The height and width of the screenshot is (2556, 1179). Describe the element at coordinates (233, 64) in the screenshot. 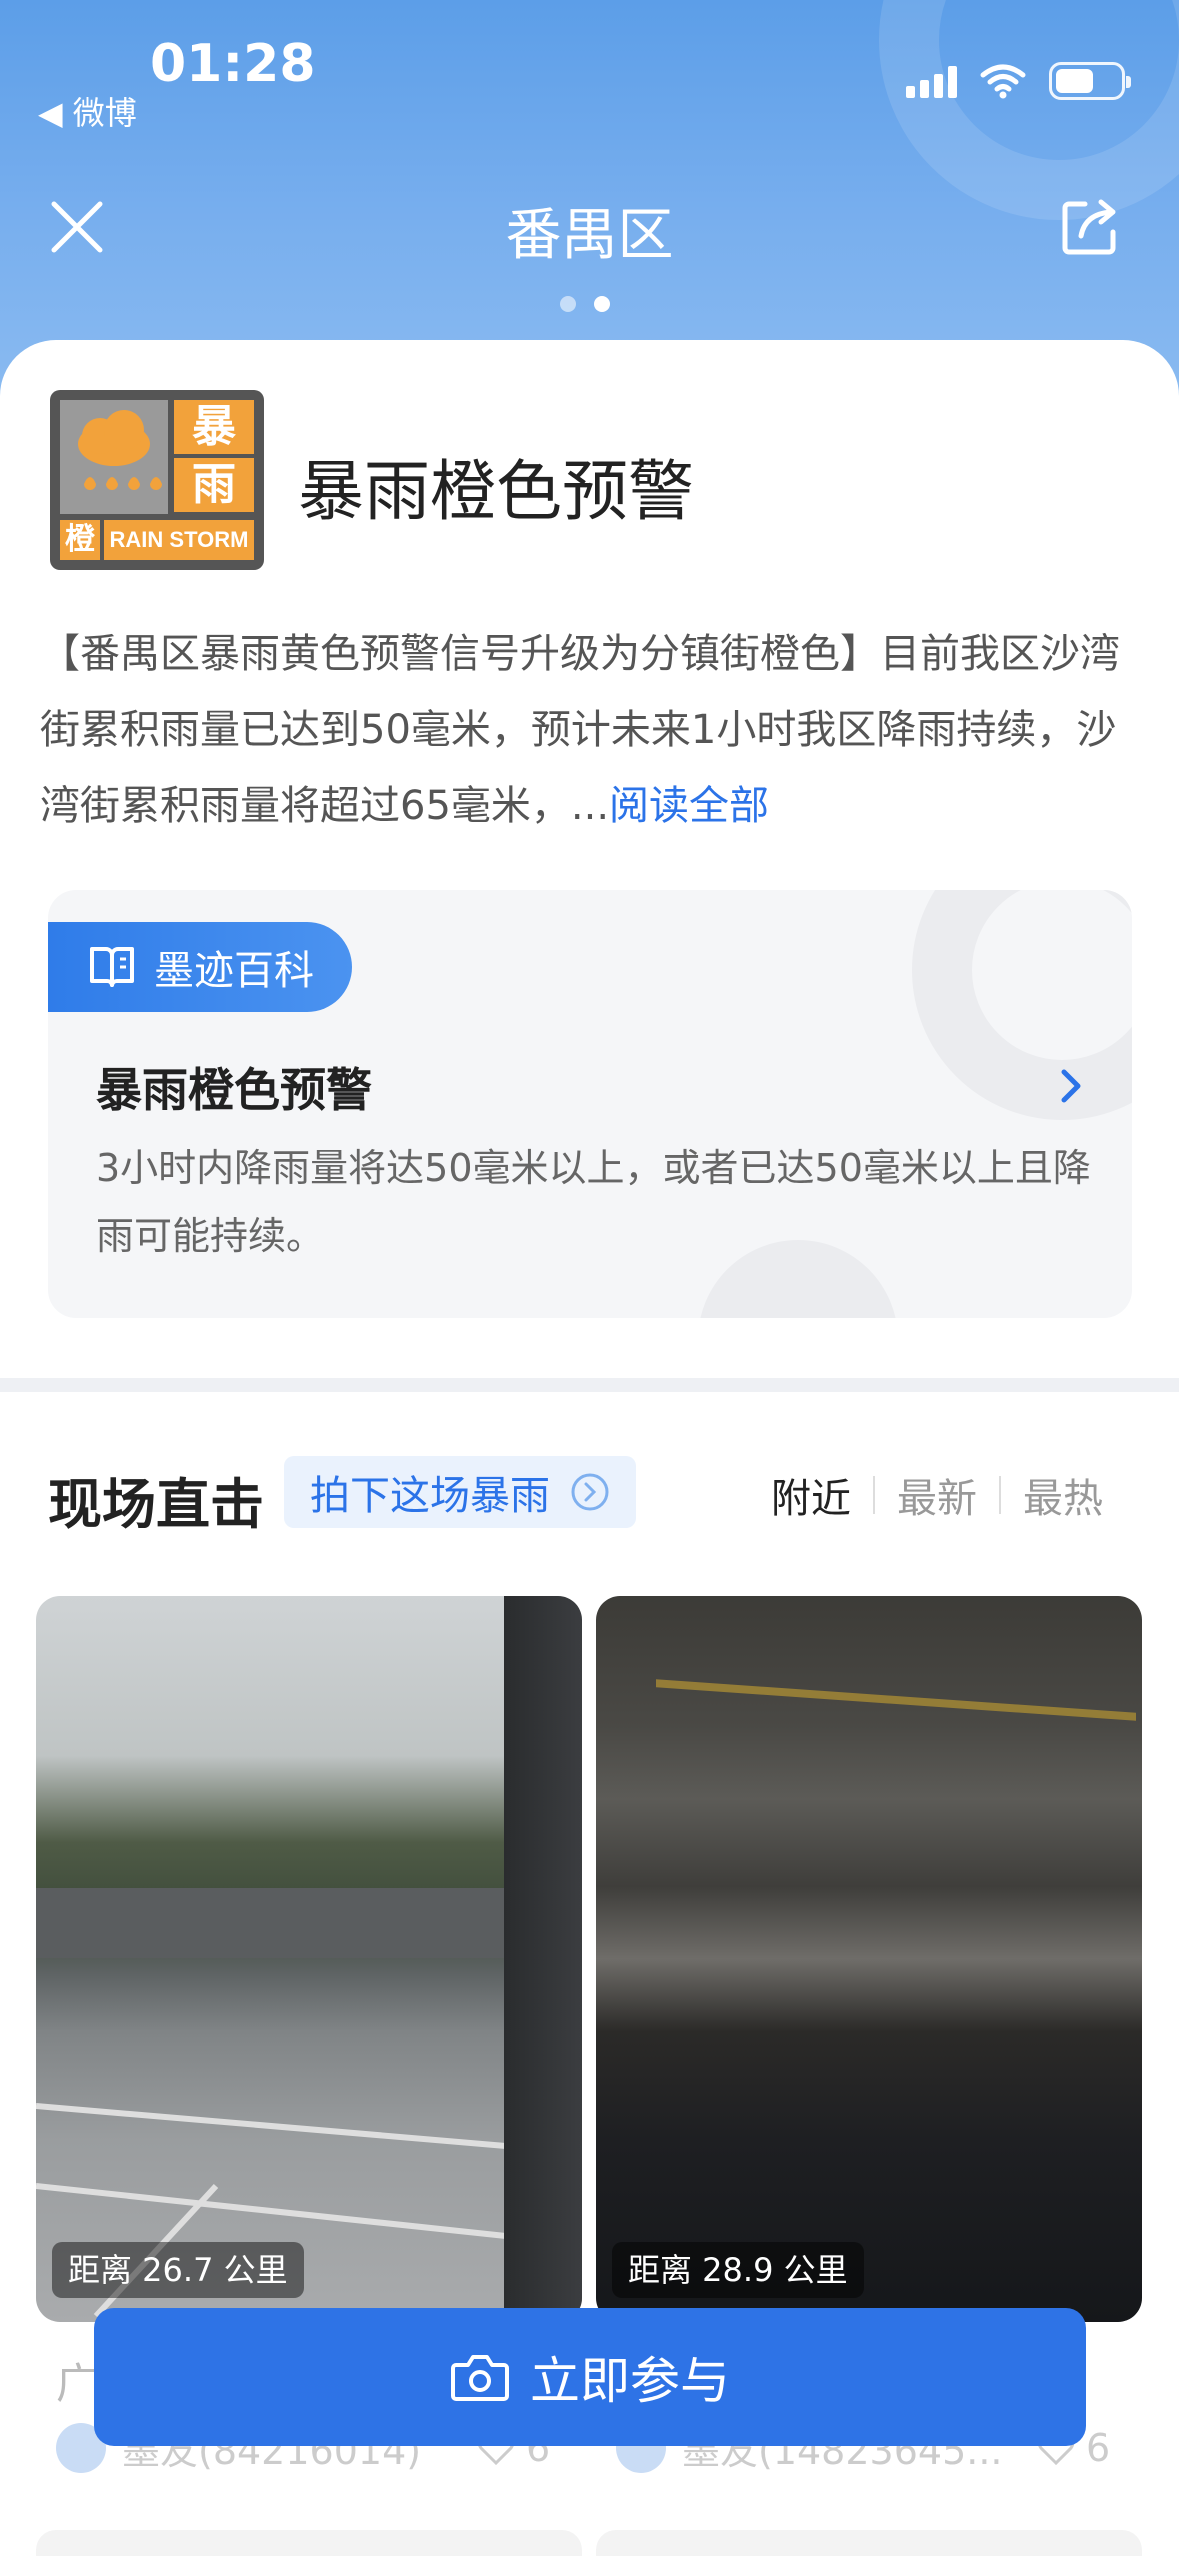

I see `status-time: 01:28` at that location.